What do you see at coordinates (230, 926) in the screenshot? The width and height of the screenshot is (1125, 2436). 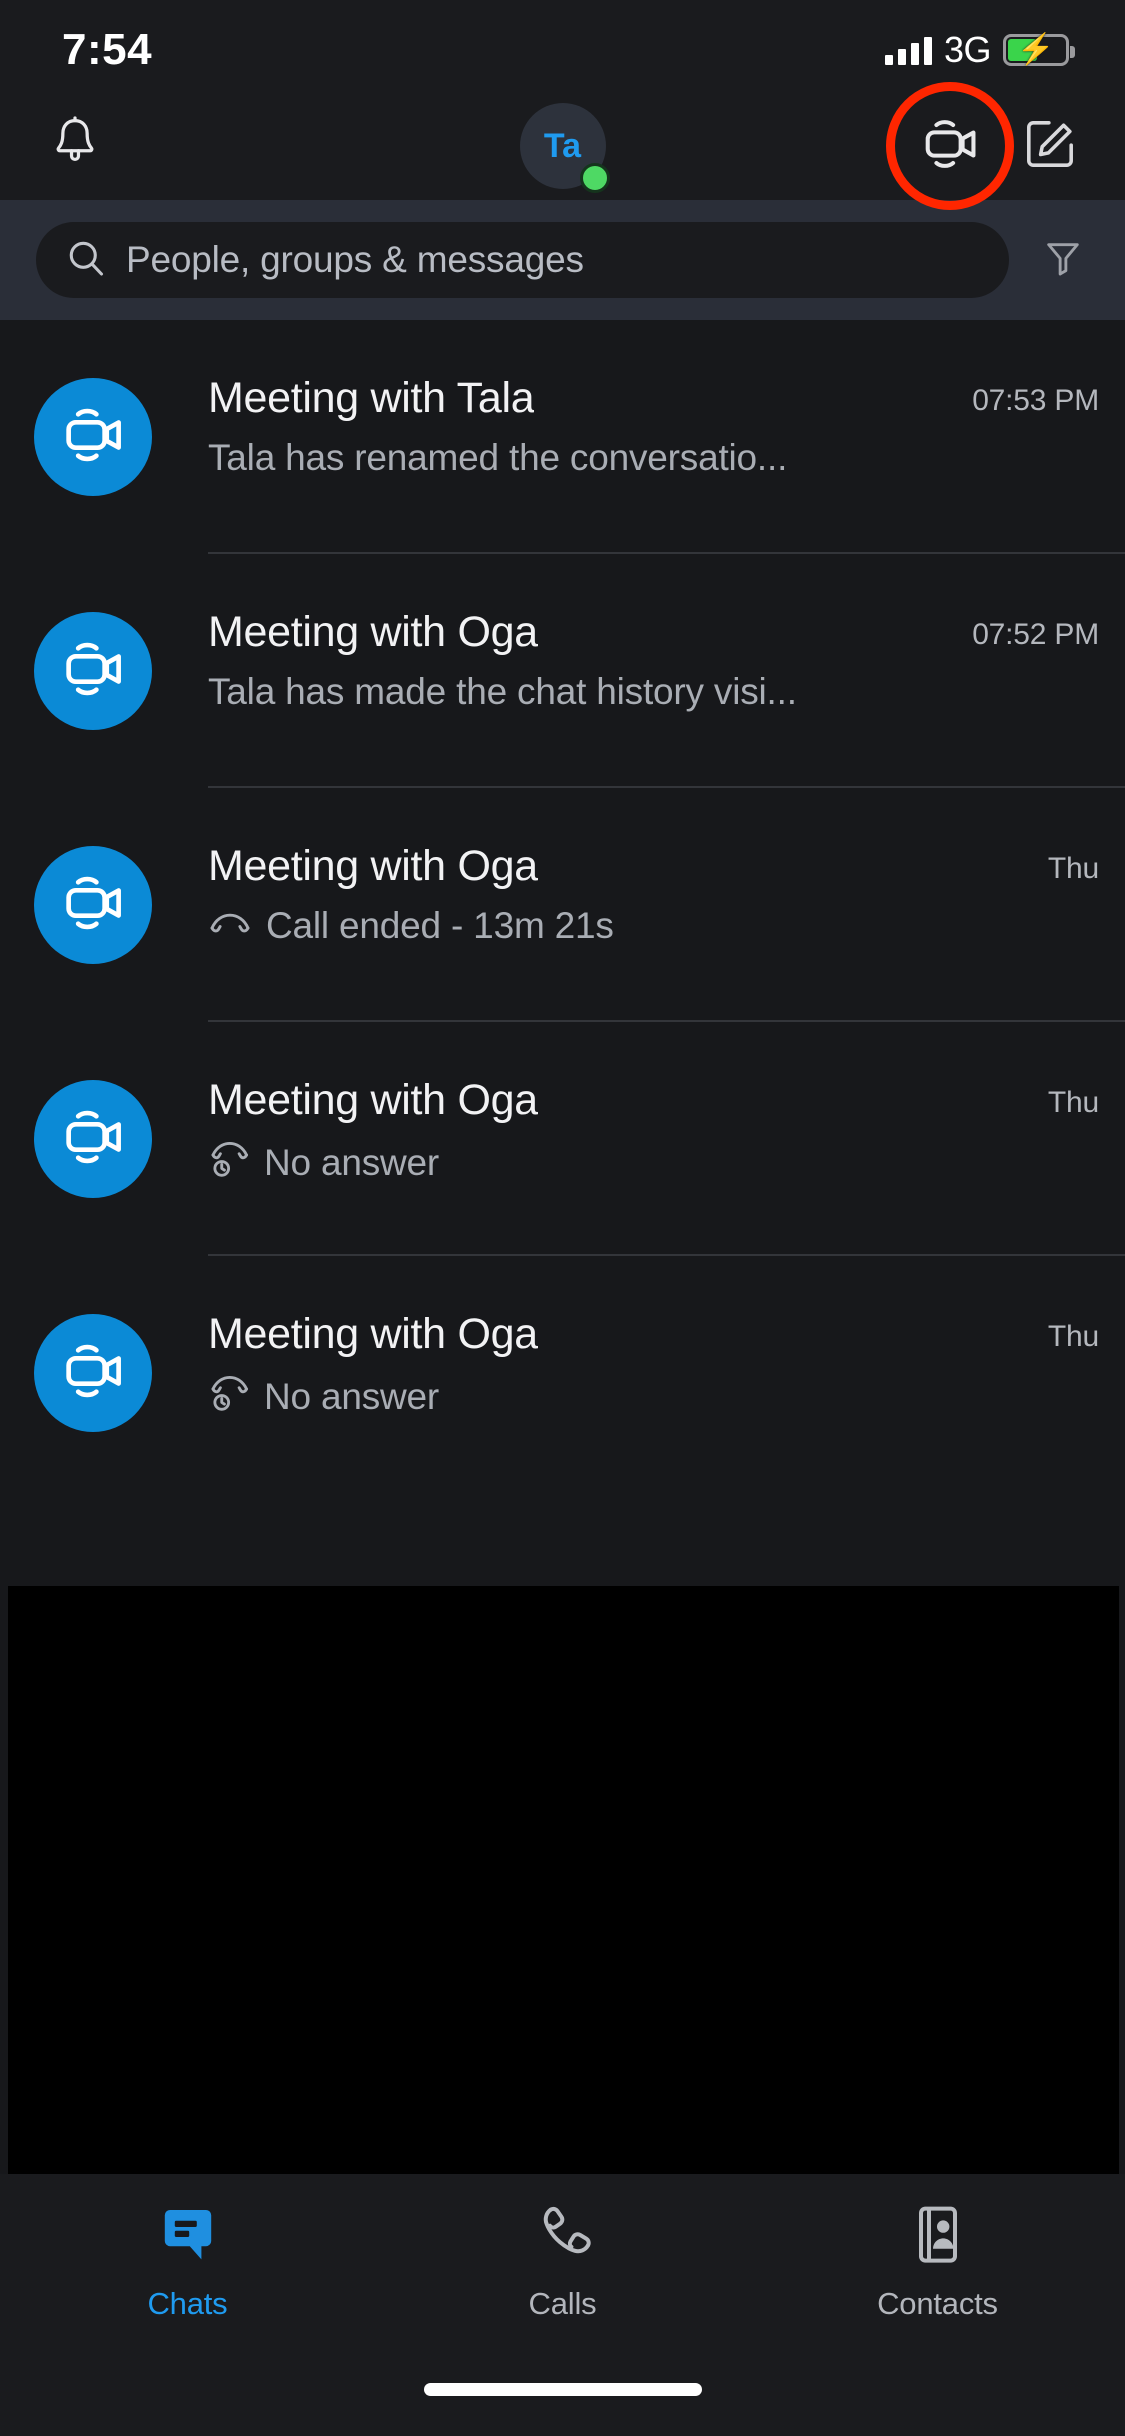 I see `call-ended-icon` at bounding box center [230, 926].